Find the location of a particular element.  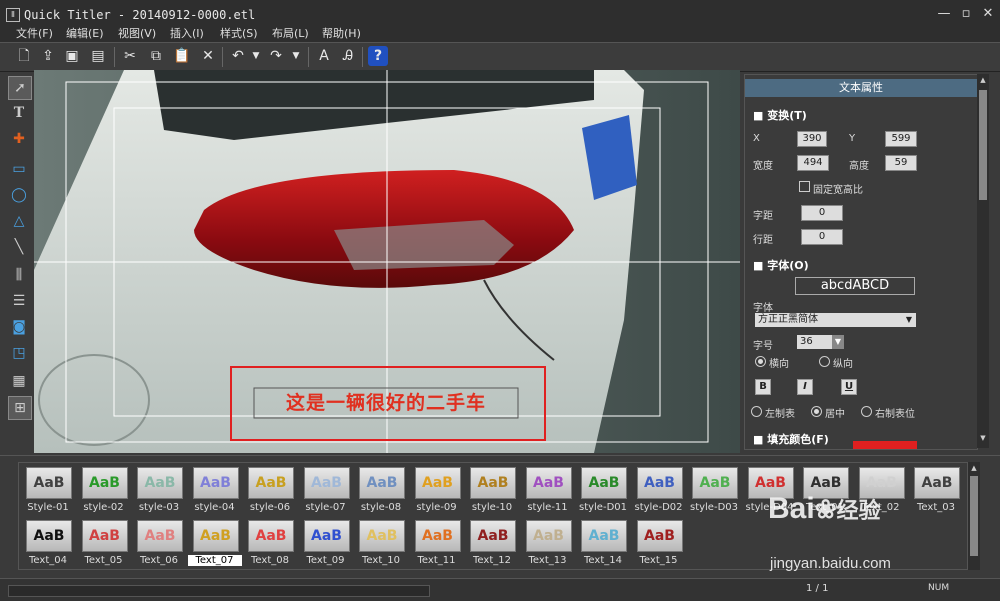

undo-dropdown-icon: ▼ is located at coordinates (256, 56).